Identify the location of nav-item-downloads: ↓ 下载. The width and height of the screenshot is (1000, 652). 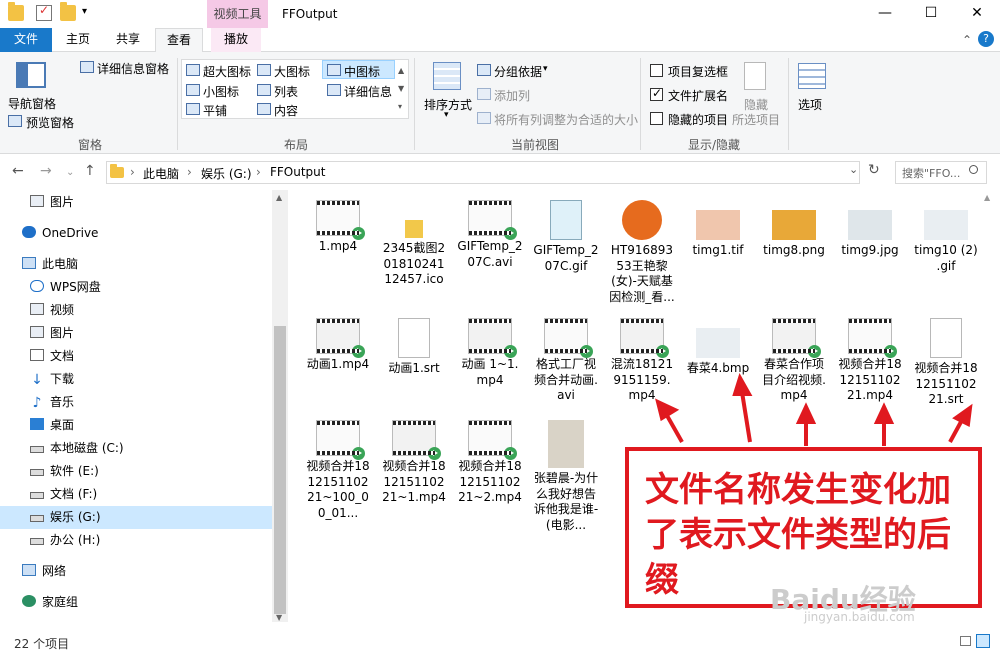
(136, 379).